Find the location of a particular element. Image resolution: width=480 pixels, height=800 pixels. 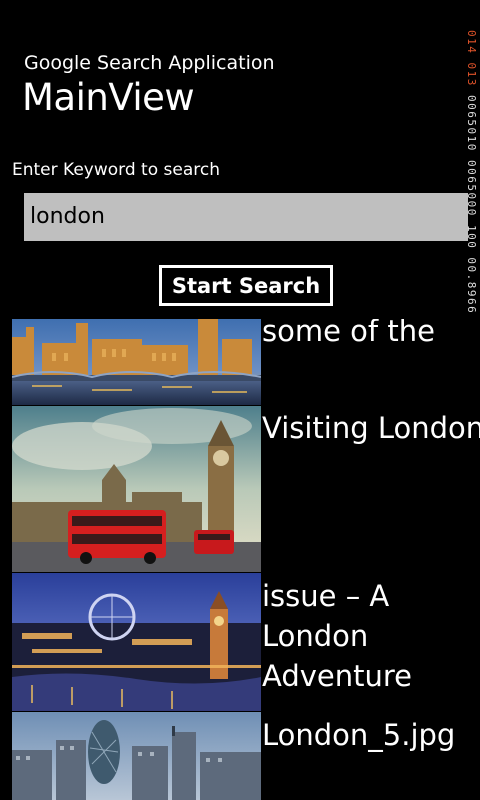

list-item: some of the is located at coordinates (240, 362).